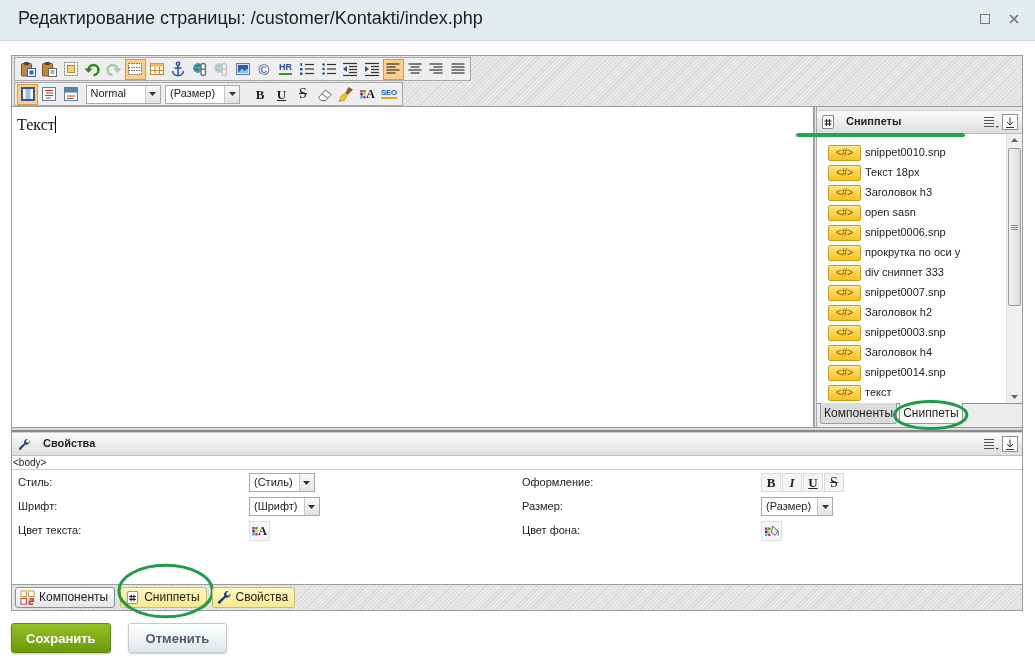 The height and width of the screenshot is (663, 1035). What do you see at coordinates (393, 69) in the screenshot?
I see `align-left-button` at bounding box center [393, 69].